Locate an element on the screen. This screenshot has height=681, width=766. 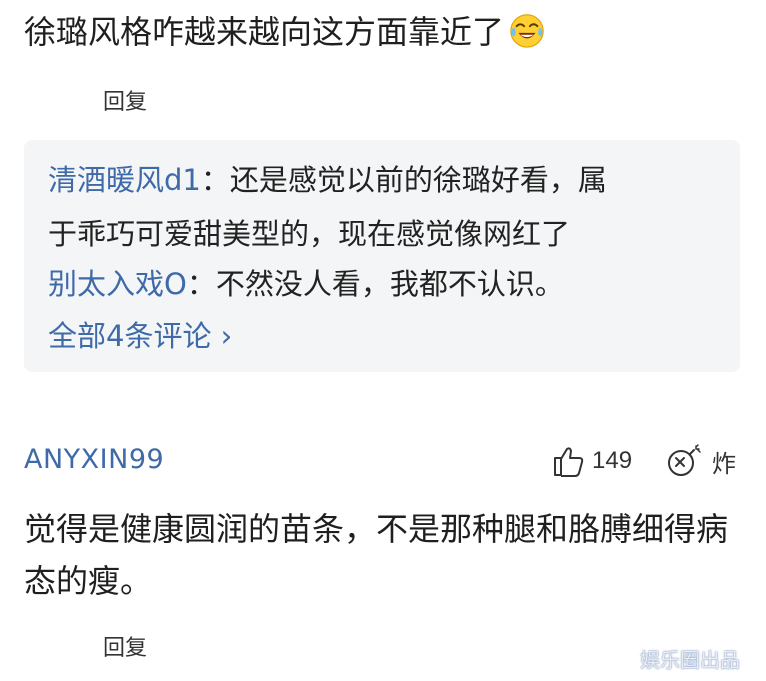
comment-body: 觉得是健康圆润的苗条，不是那种腿和胳膊细得病态的瘦。 is located at coordinates (376, 555).